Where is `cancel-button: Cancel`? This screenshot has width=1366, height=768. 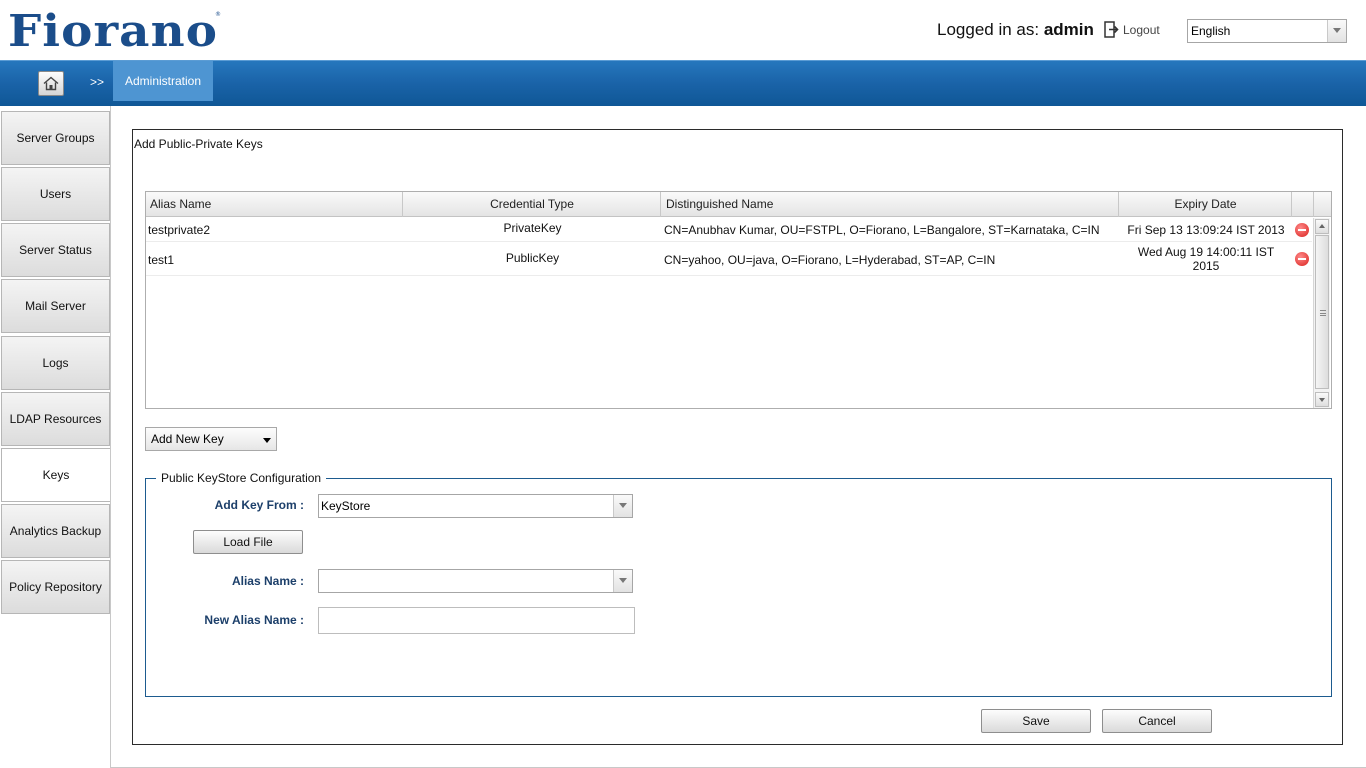
cancel-button: Cancel is located at coordinates (1157, 721).